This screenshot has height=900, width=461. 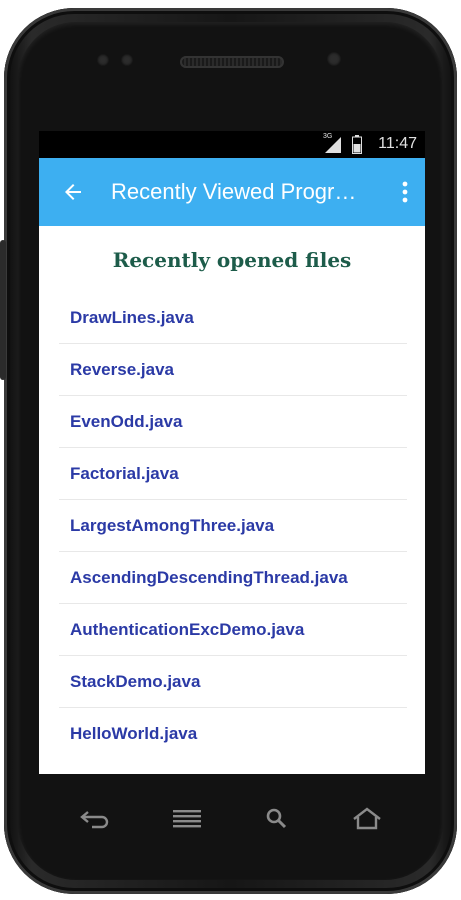 I want to click on light-sensor, so click(x=127, y=60).